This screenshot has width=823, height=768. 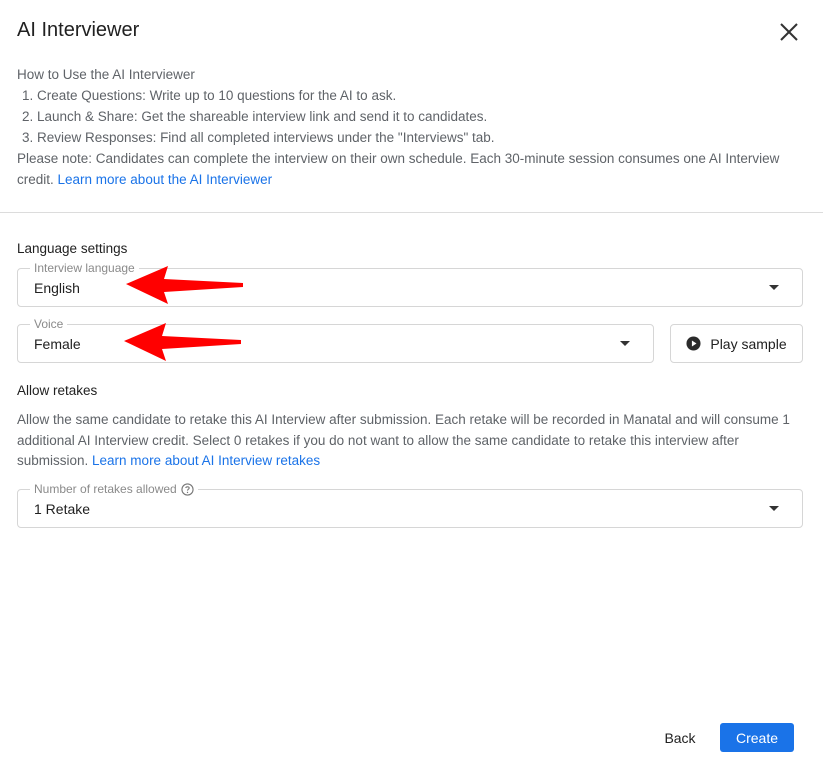 What do you see at coordinates (748, 343) in the screenshot?
I see `play-sample-label: Play sample` at bounding box center [748, 343].